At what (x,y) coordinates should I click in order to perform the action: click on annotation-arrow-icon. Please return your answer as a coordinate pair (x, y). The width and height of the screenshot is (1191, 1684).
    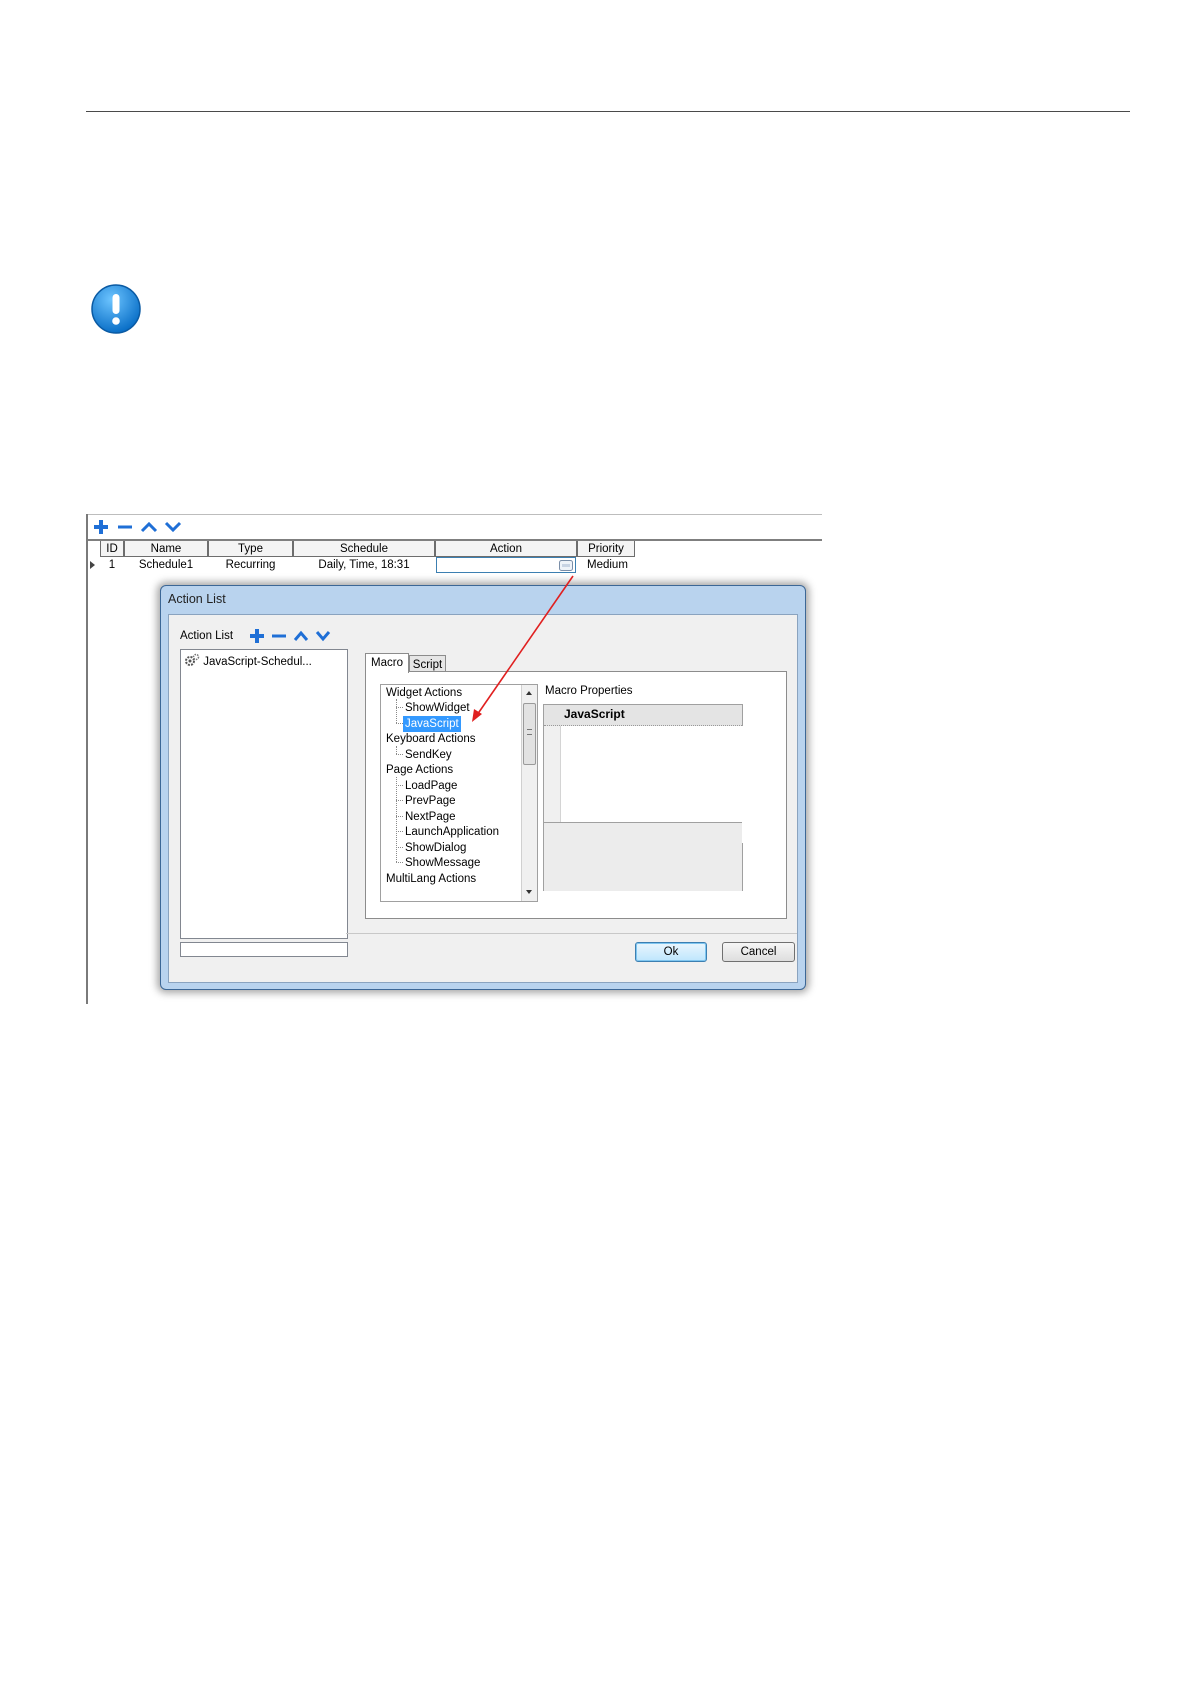
    Looking at the image, I should click on (523, 648).